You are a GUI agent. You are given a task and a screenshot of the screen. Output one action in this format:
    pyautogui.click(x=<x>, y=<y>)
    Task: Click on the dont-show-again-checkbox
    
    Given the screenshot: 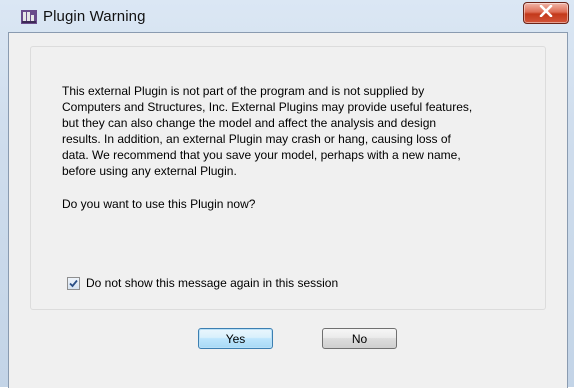 What is the action you would take?
    pyautogui.click(x=73, y=283)
    